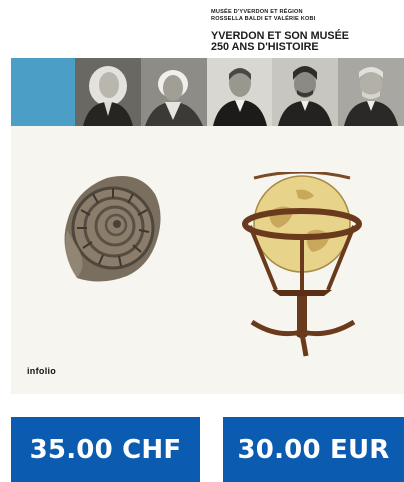 The width and height of the screenshot is (404, 482). I want to click on portrait-strip, so click(207, 92).